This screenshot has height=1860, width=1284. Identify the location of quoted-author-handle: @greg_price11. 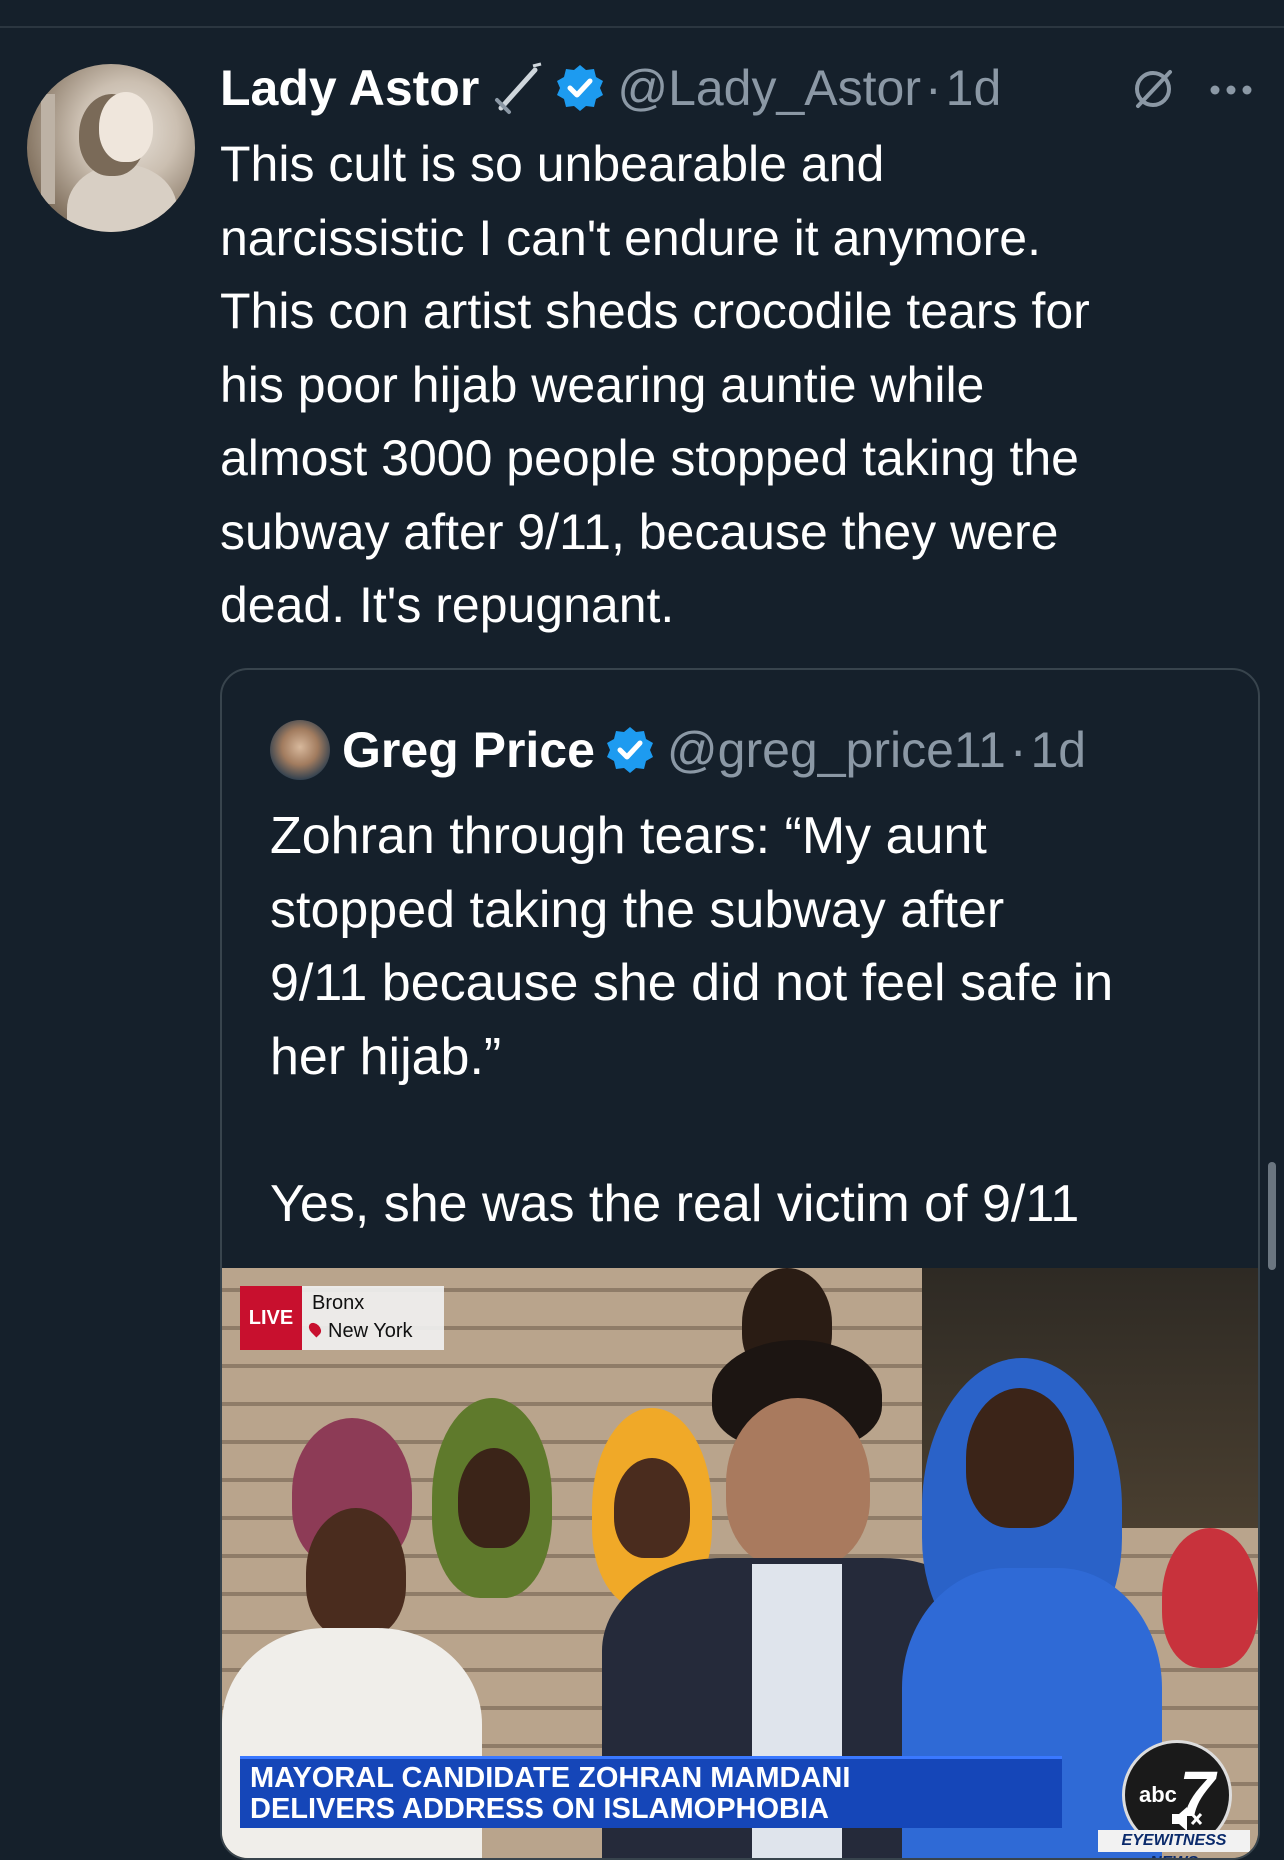
(836, 750).